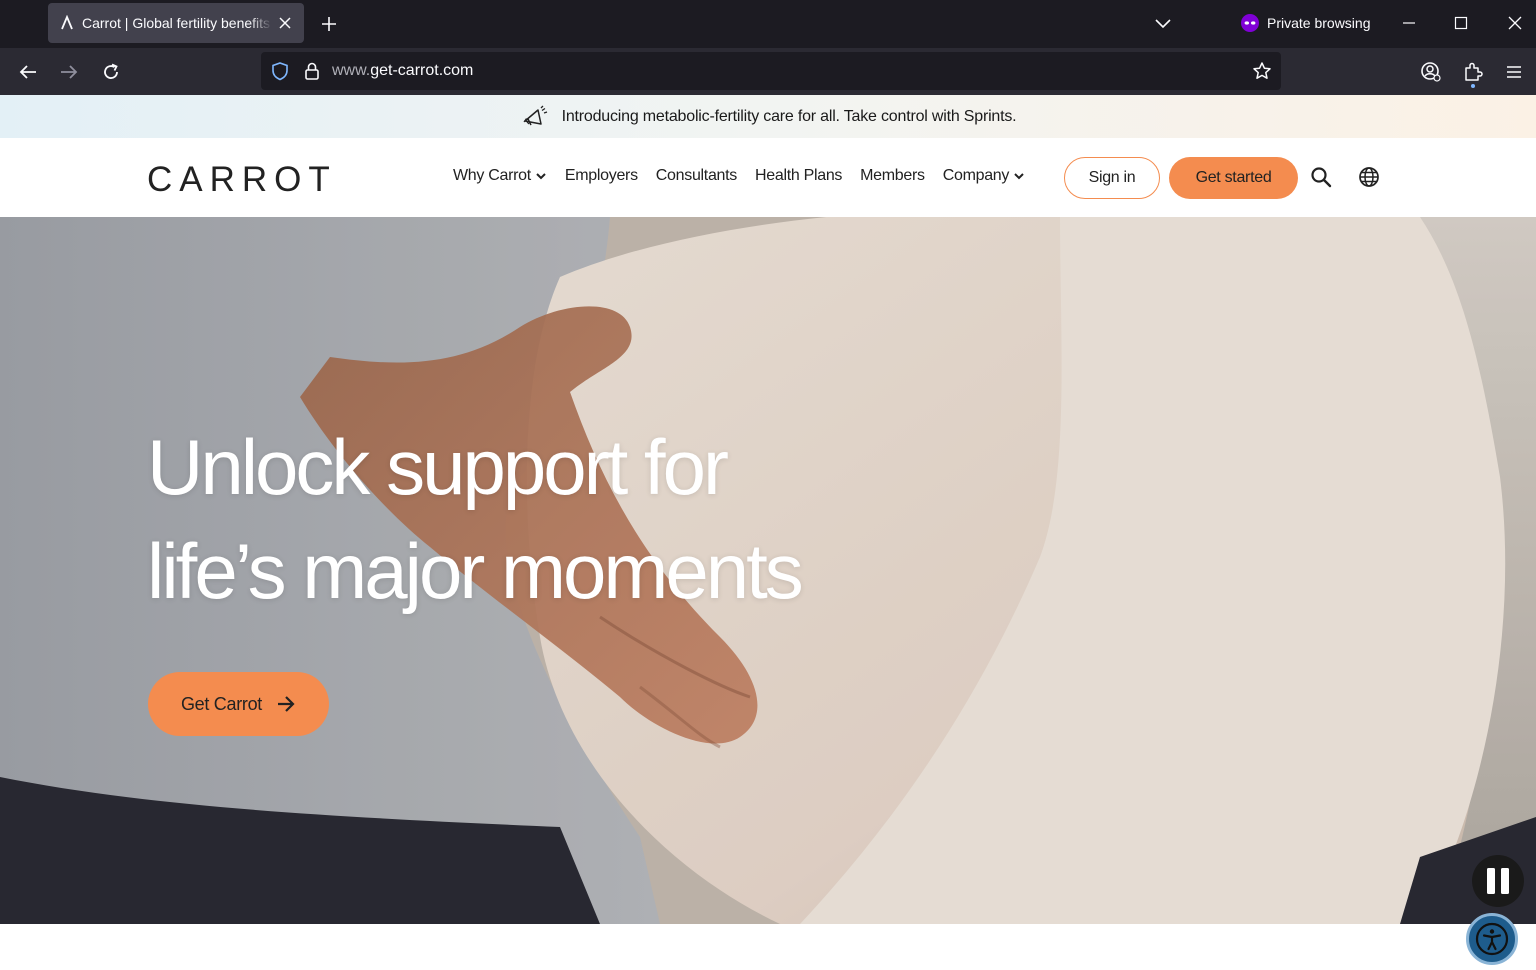  What do you see at coordinates (1112, 178) in the screenshot?
I see `sign-in-button: Sign in` at bounding box center [1112, 178].